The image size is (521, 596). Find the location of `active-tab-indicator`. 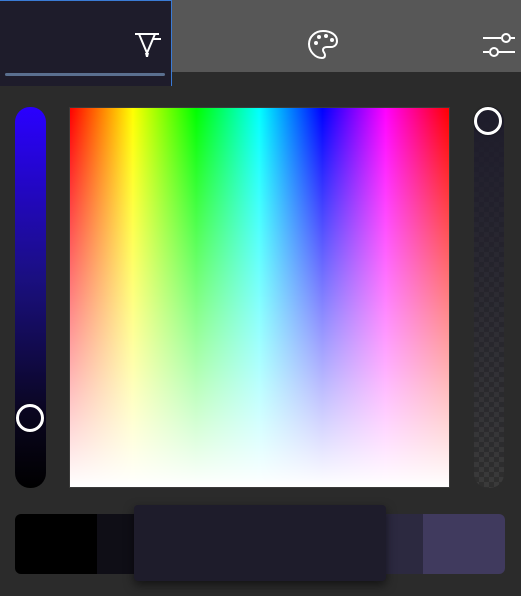

active-tab-indicator is located at coordinates (85, 74).